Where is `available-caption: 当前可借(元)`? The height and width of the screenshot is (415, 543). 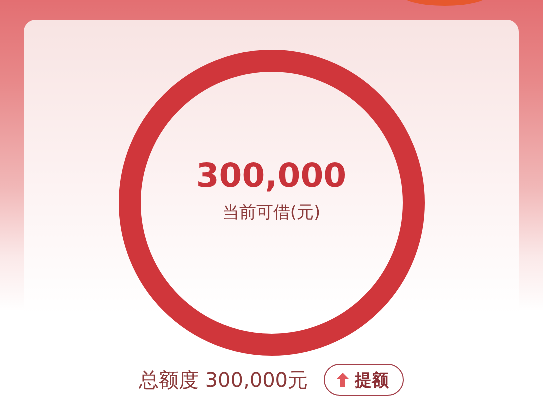
available-caption: 当前可借(元) is located at coordinates (271, 213).